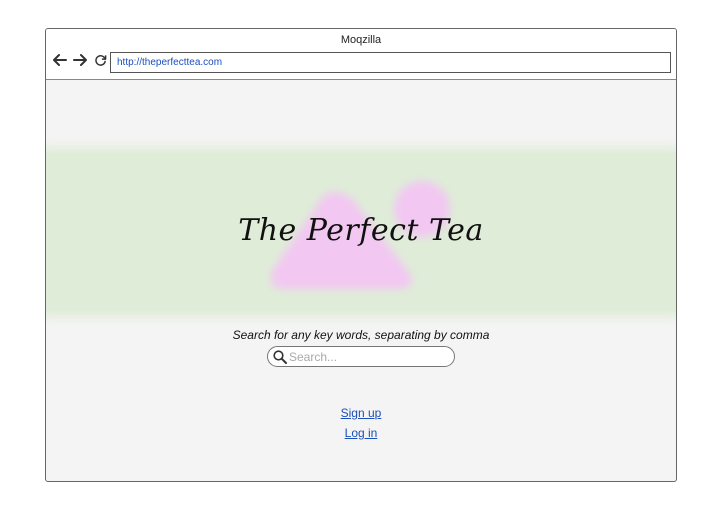 The height and width of the screenshot is (508, 725). Describe the element at coordinates (280, 356) in the screenshot. I see `search-icon` at that location.